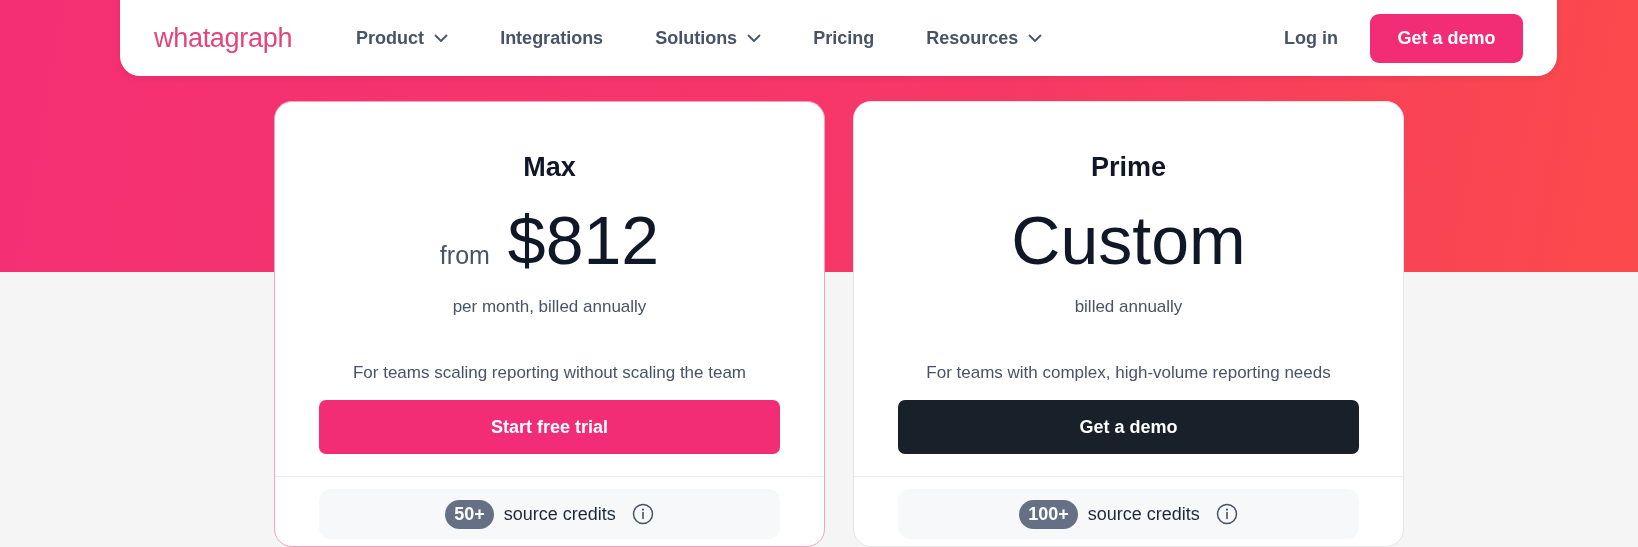  What do you see at coordinates (549, 307) in the screenshot?
I see `billing-note: per month, billed annually` at bounding box center [549, 307].